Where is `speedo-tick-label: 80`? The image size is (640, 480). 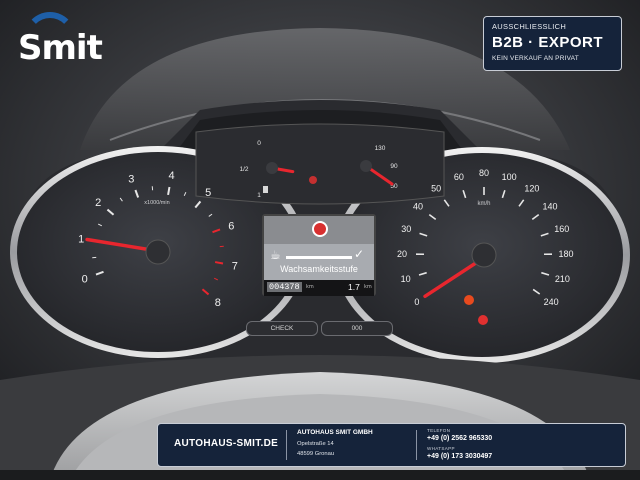
speedo-tick-label: 80 is located at coordinates (484, 173).